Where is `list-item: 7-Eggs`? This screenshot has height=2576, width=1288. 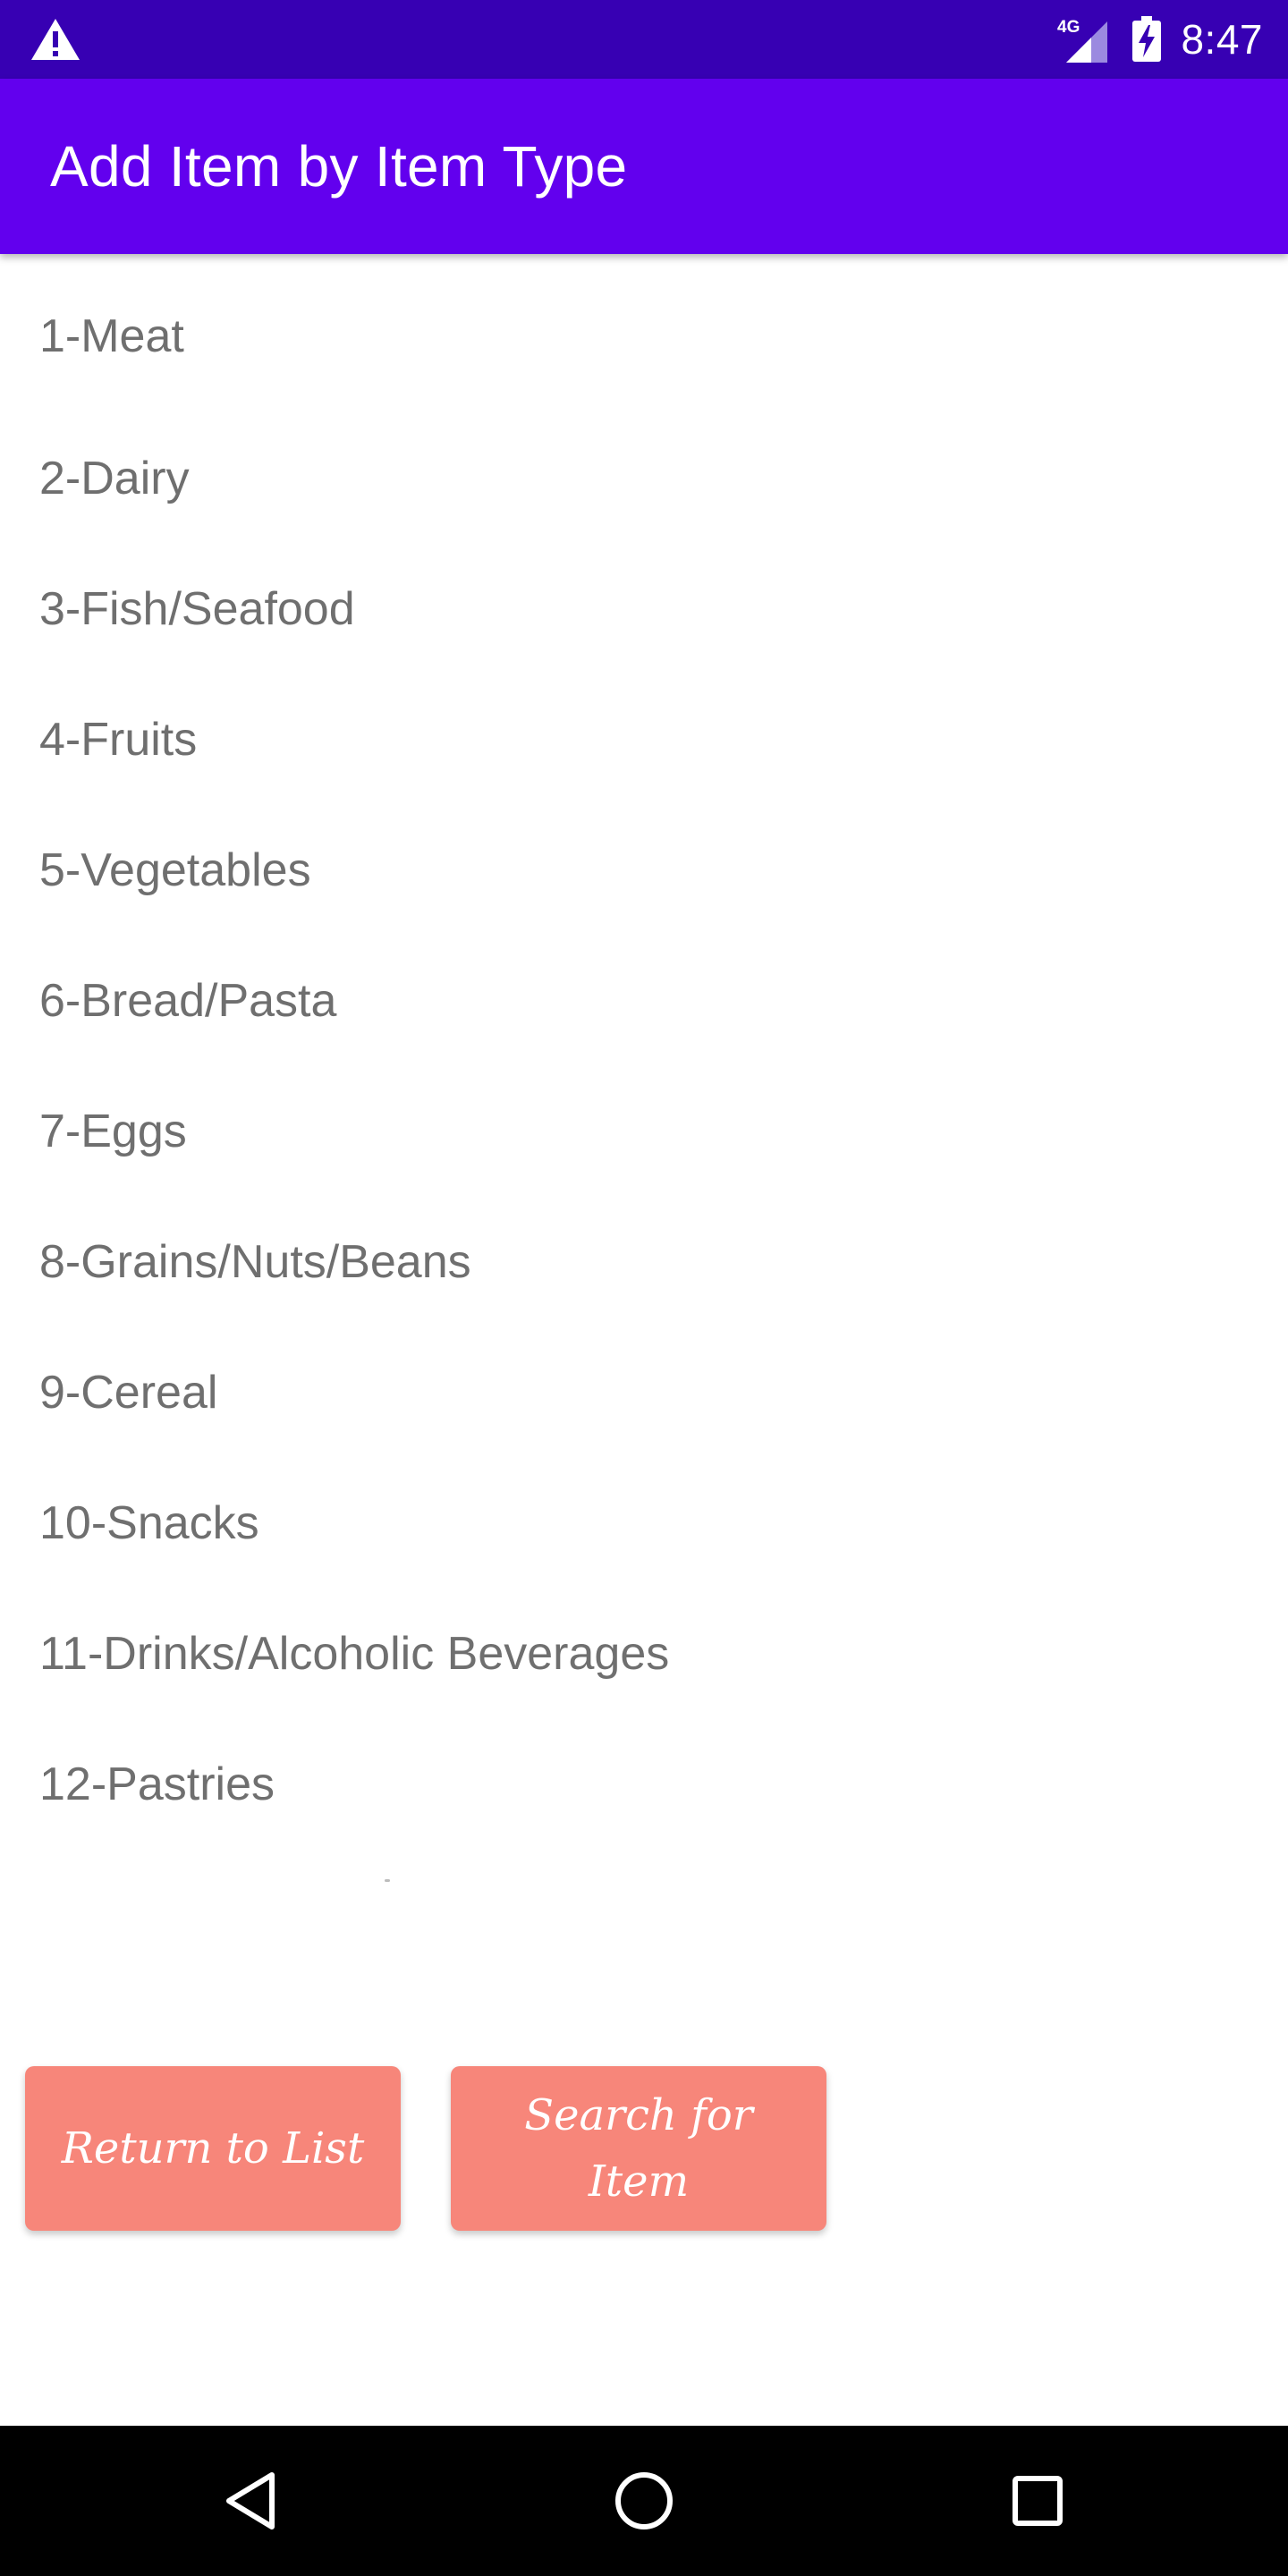
list-item: 7-Eggs is located at coordinates (644, 1131).